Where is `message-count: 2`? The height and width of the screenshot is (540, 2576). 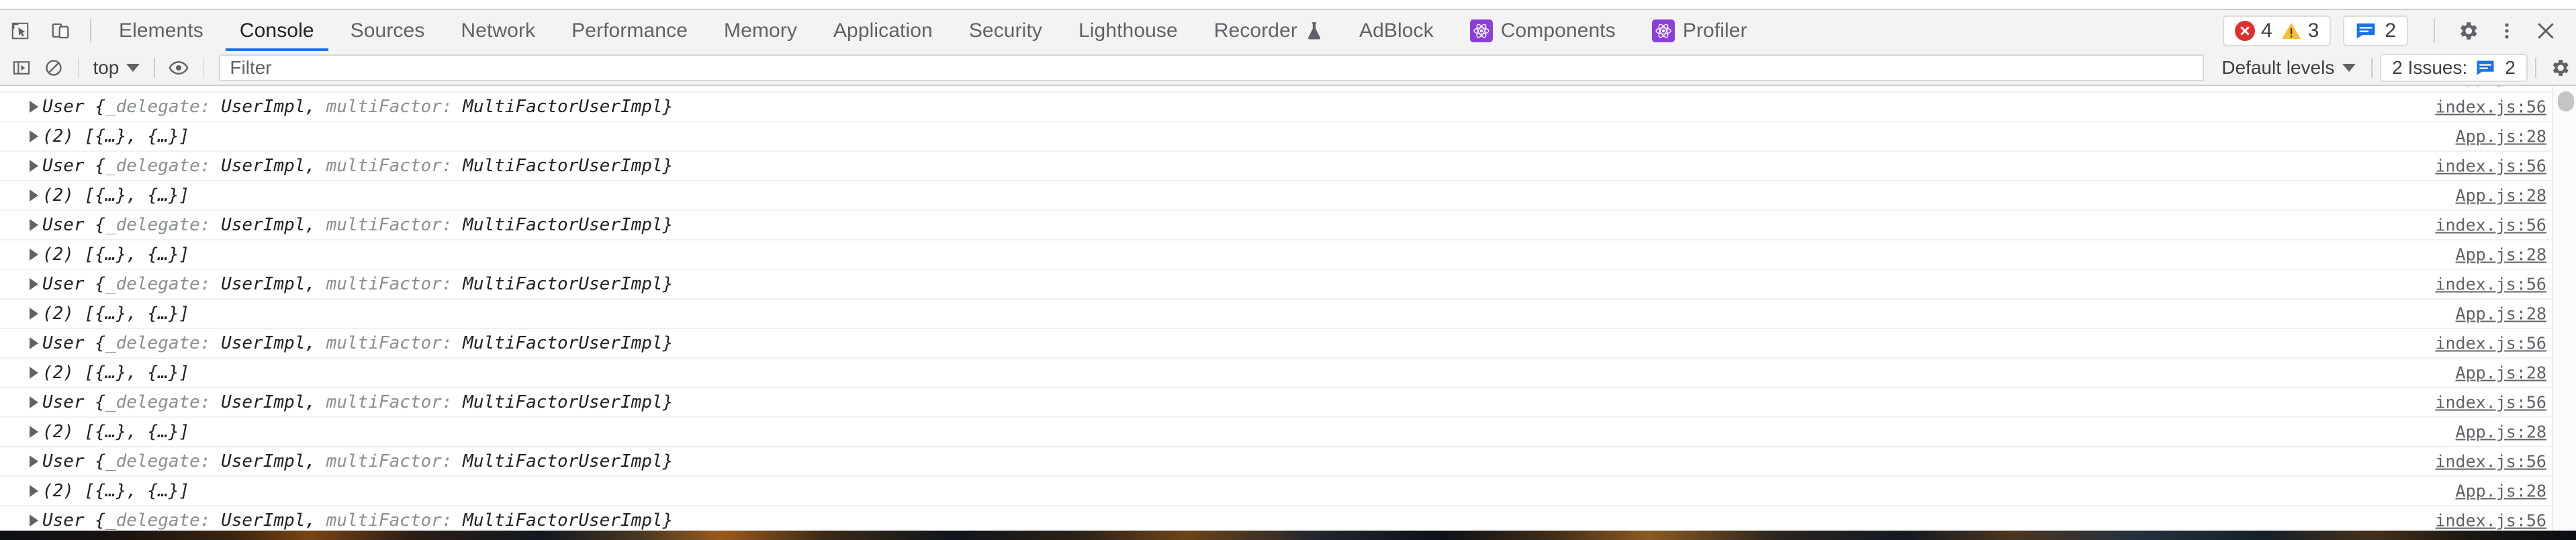
message-count: 2 is located at coordinates (2390, 31).